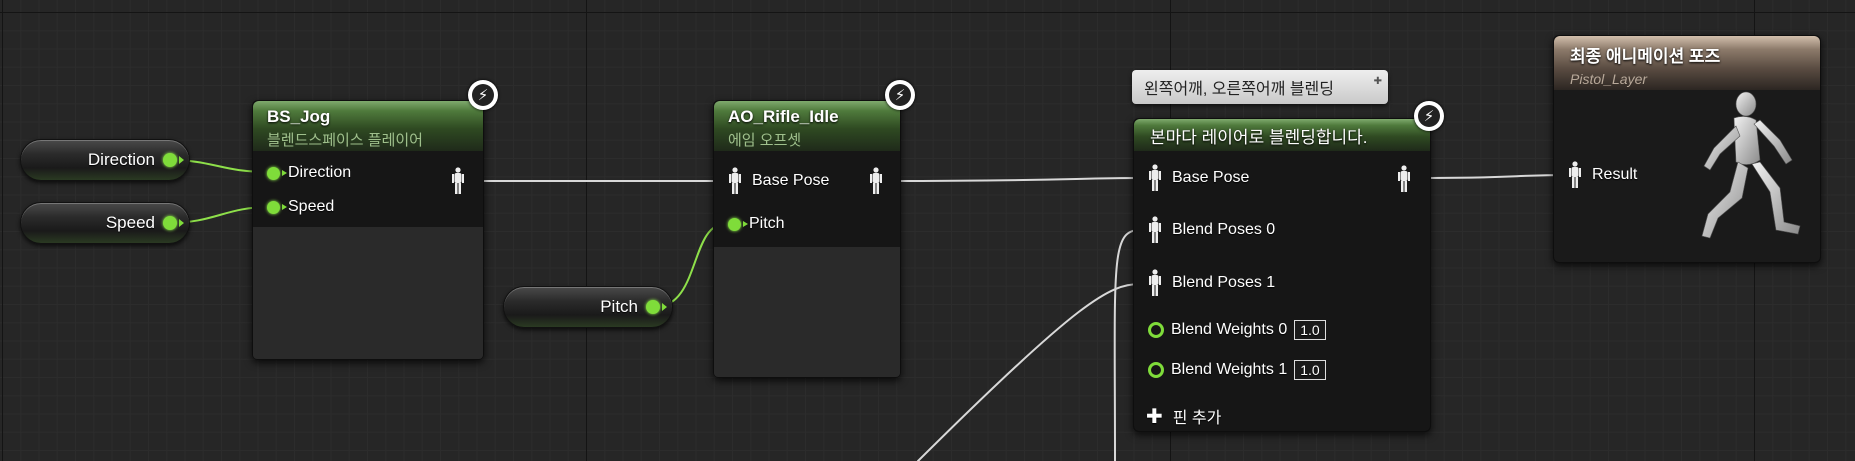 This screenshot has height=461, width=1855. What do you see at coordinates (368, 293) in the screenshot?
I see `bs-jog-node-body` at bounding box center [368, 293].